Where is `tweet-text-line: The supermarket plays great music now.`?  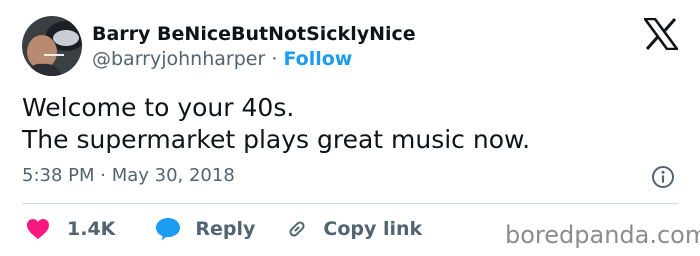 tweet-text-line: The supermarket plays great music now. is located at coordinates (276, 139).